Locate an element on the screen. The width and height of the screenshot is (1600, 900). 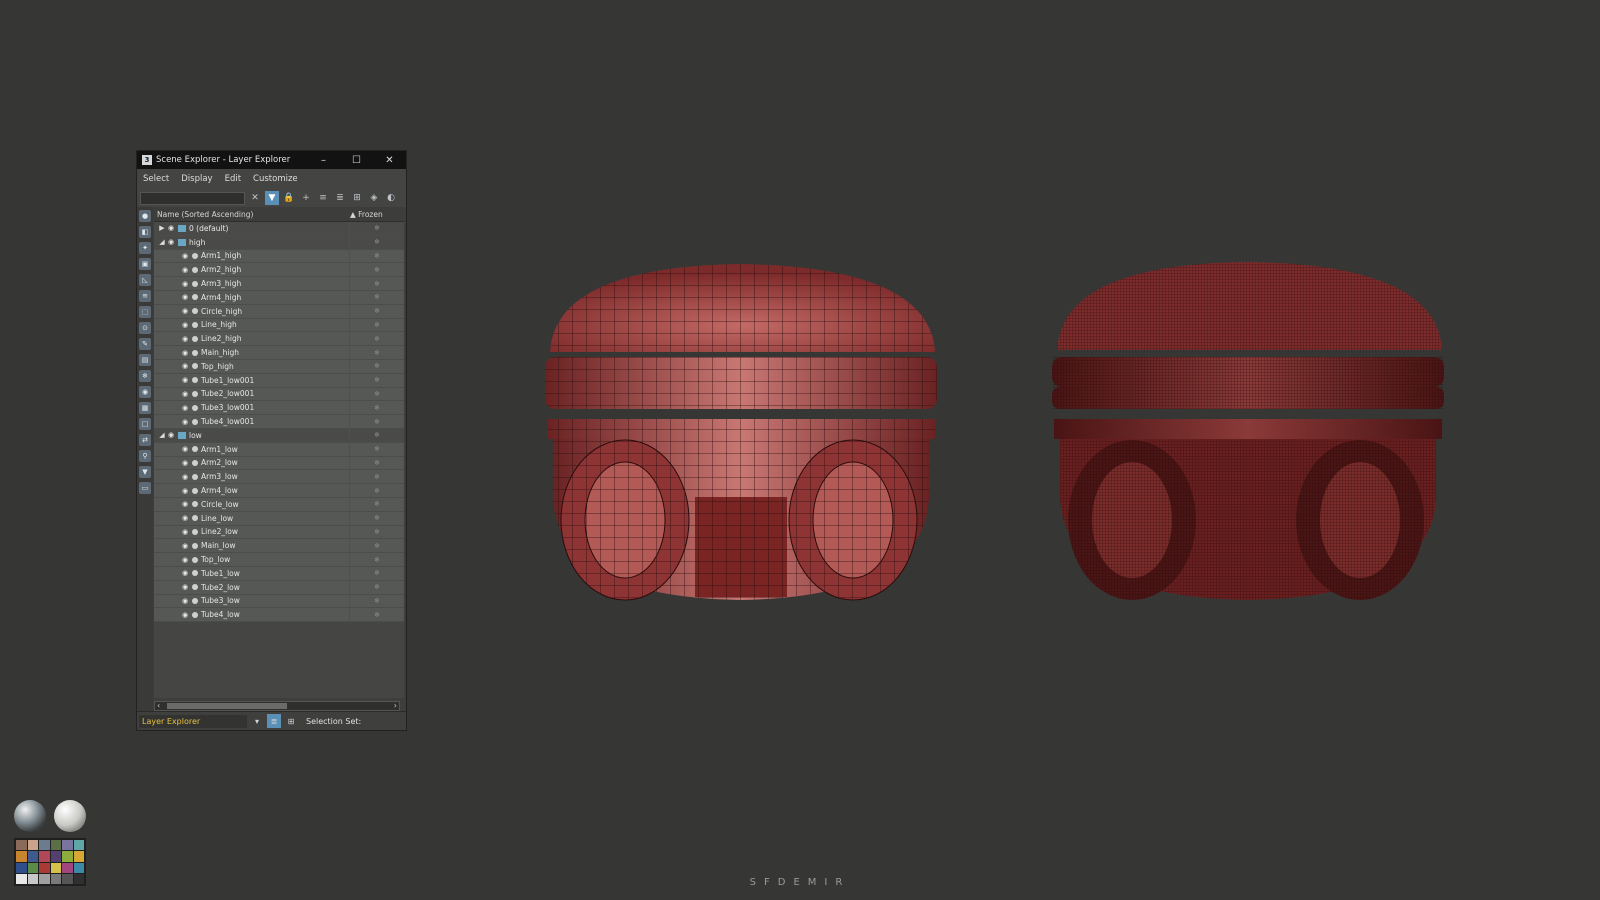
scroll-left-icon: ‹ is located at coordinates (158, 705).